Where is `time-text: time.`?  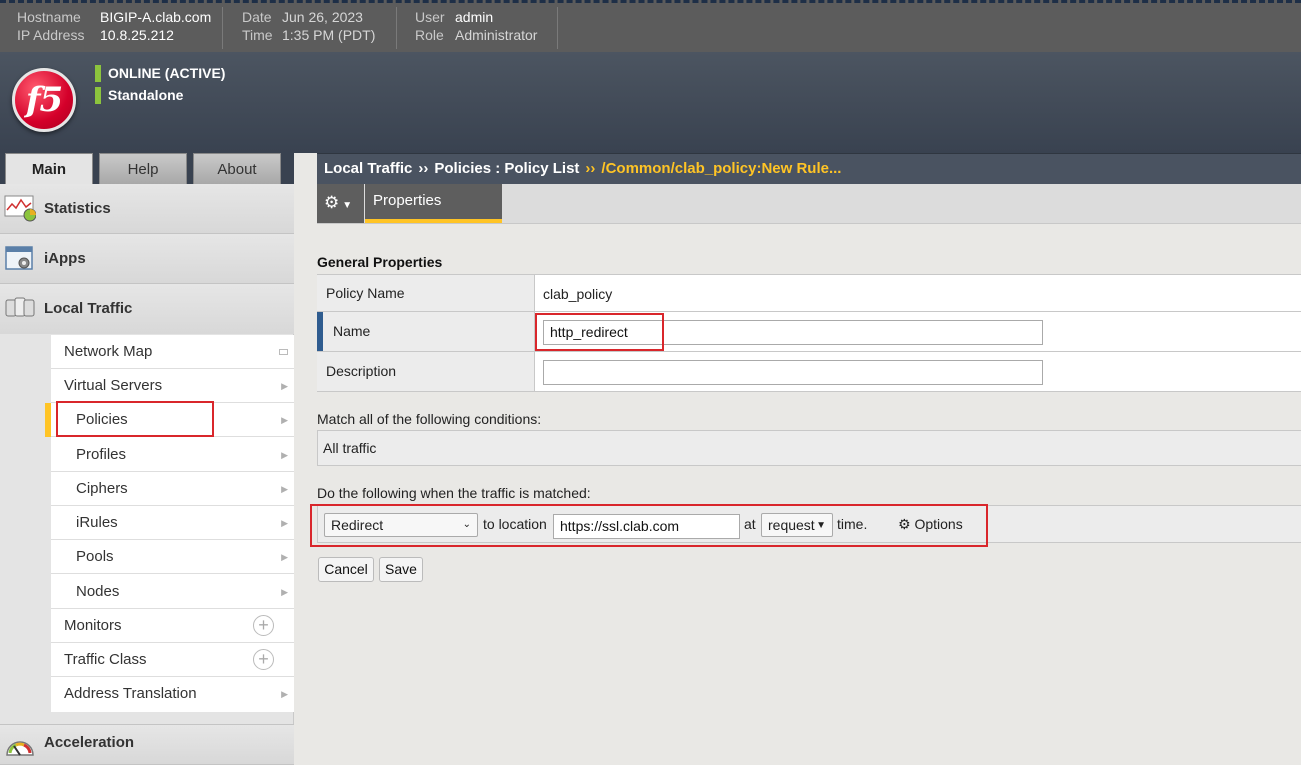 time-text: time. is located at coordinates (852, 524).